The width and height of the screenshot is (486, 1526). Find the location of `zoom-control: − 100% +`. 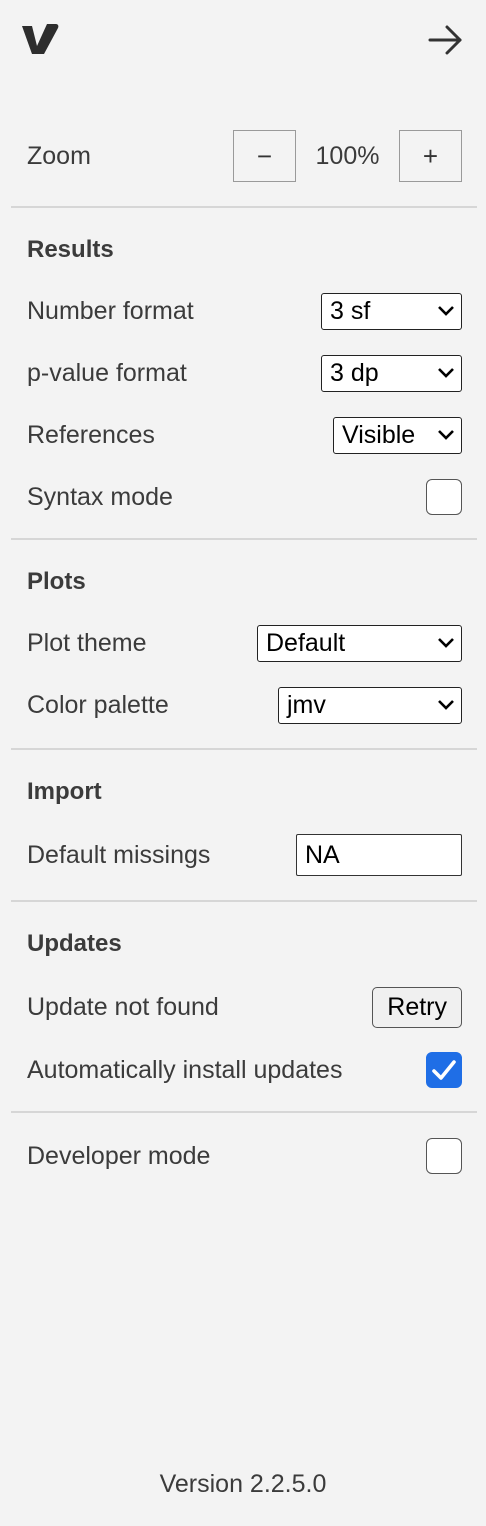

zoom-control: − 100% + is located at coordinates (347, 156).